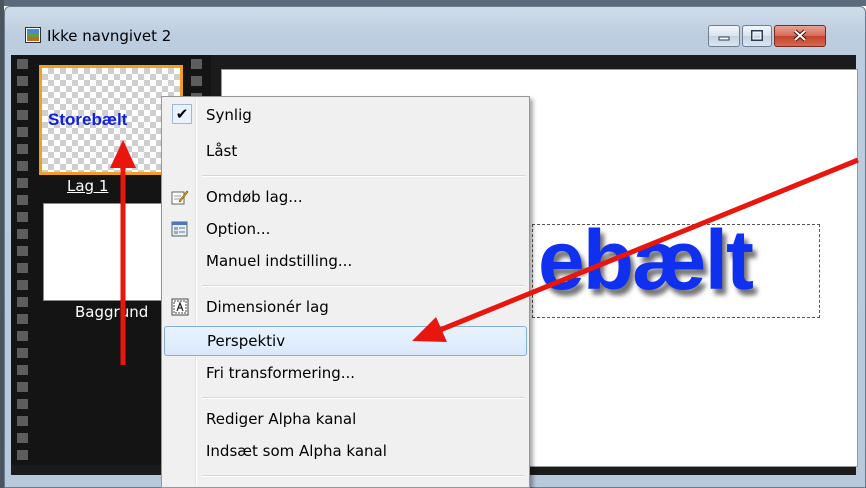  What do you see at coordinates (229, 115) in the screenshot?
I see `menu-item-label: Synlig` at bounding box center [229, 115].